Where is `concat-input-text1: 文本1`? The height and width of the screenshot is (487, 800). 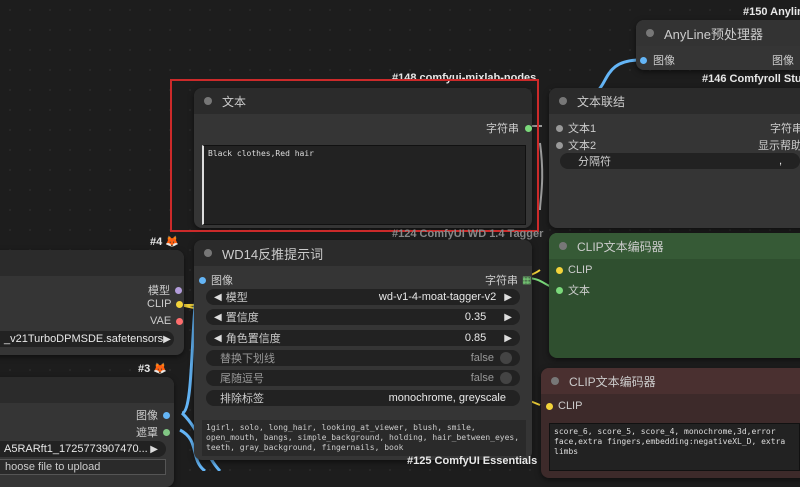 concat-input-text1: 文本1 is located at coordinates (576, 128).